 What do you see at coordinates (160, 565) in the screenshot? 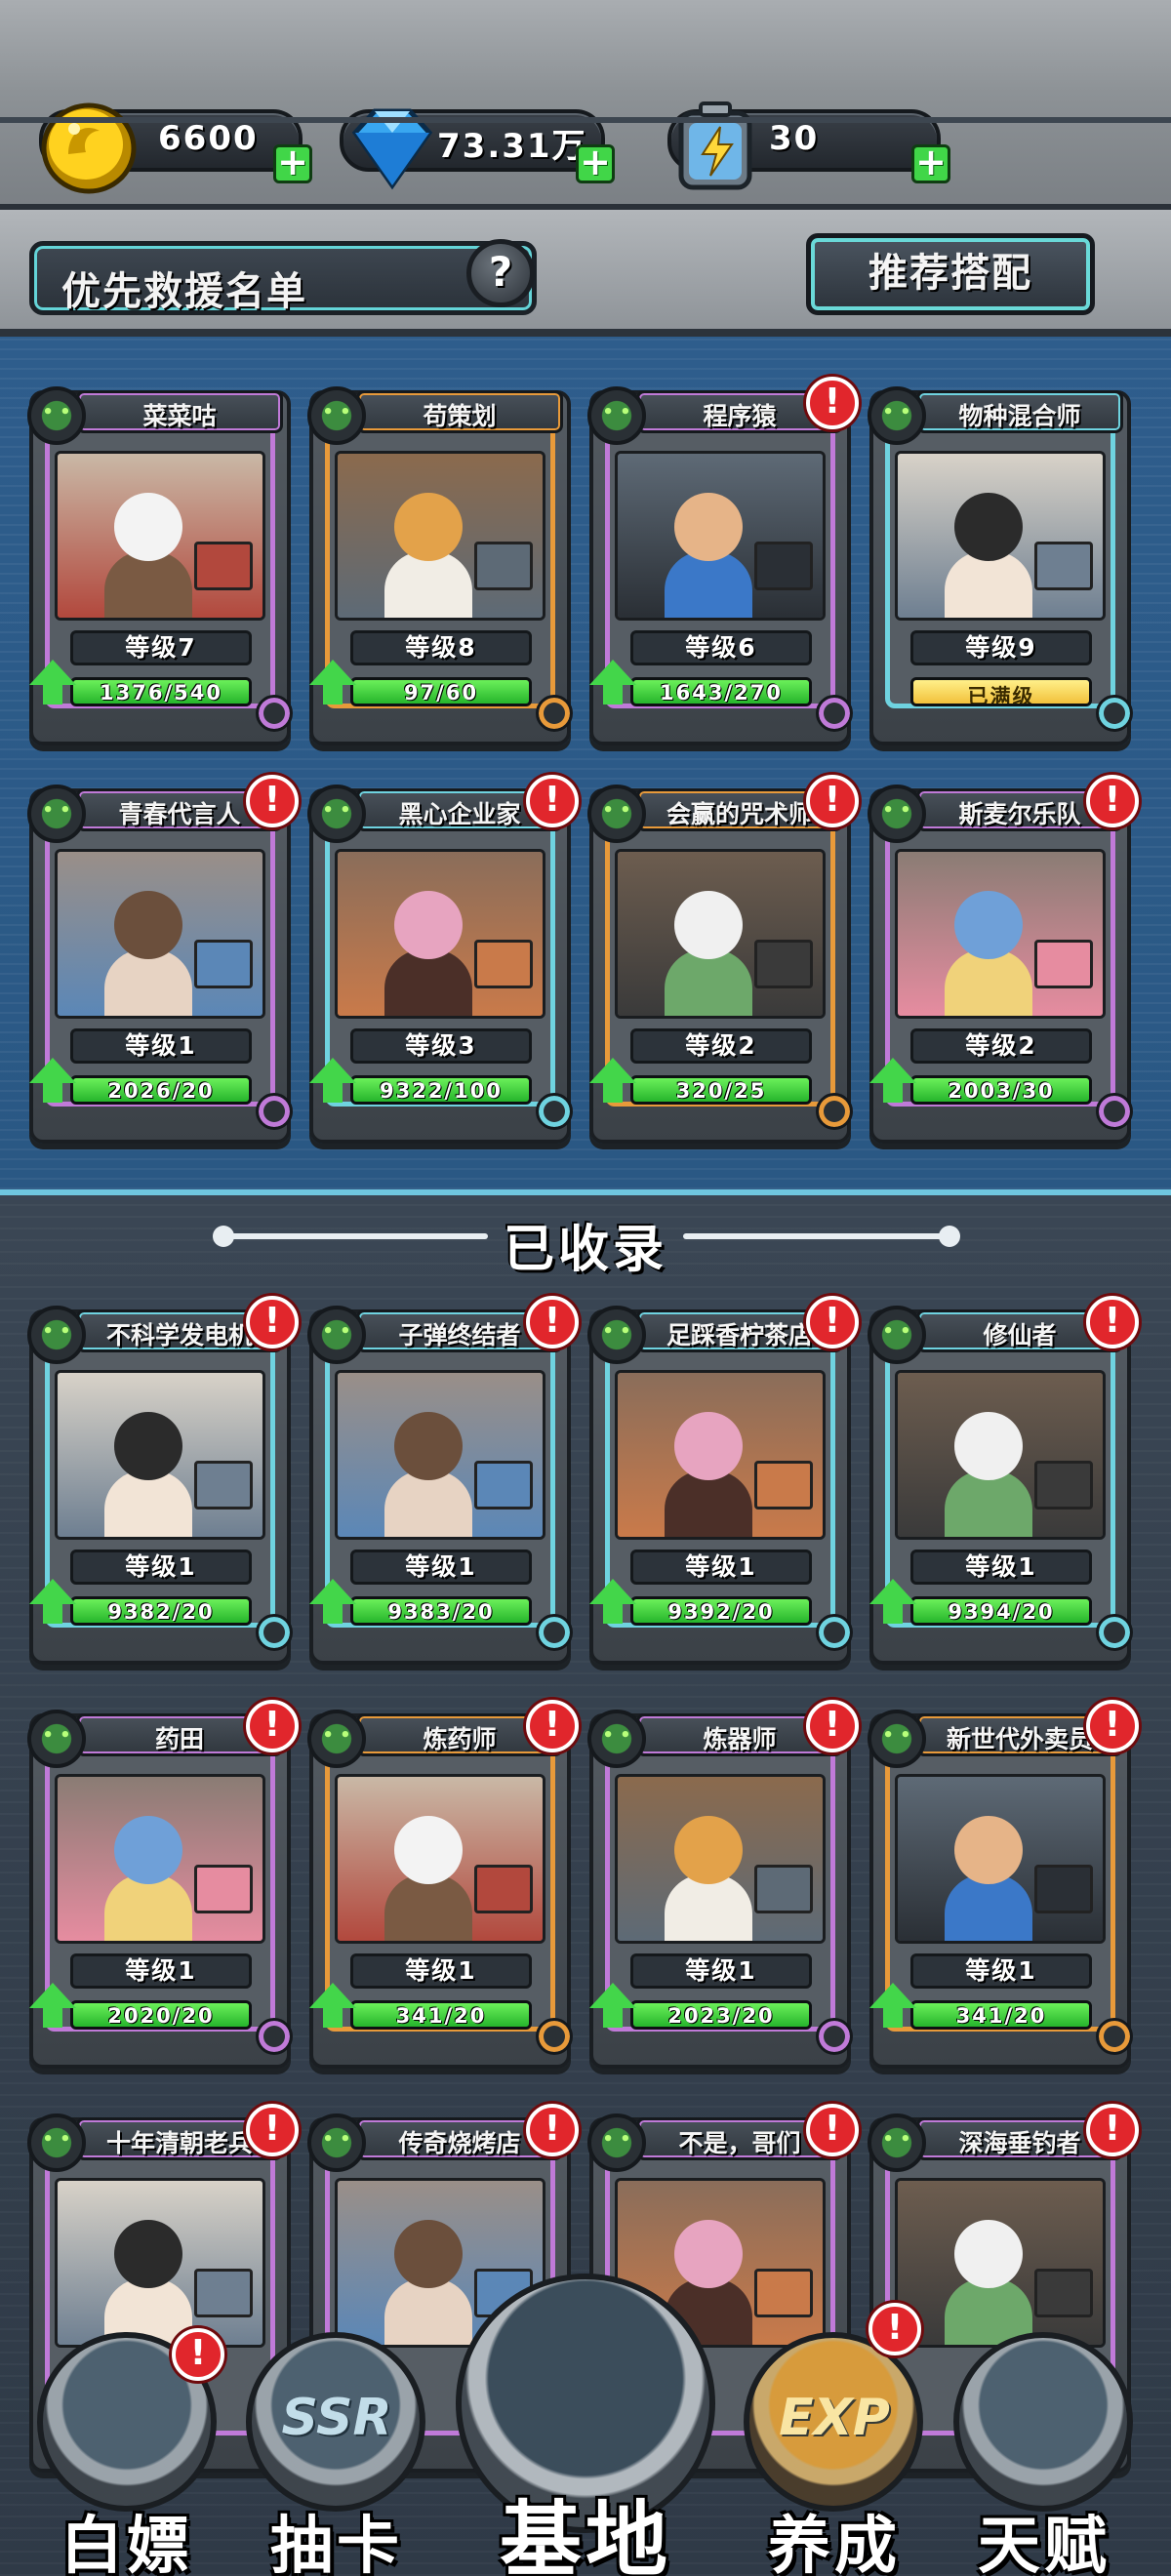
I see `hero-card: 菜菜咕等级7 1376/540` at bounding box center [160, 565].